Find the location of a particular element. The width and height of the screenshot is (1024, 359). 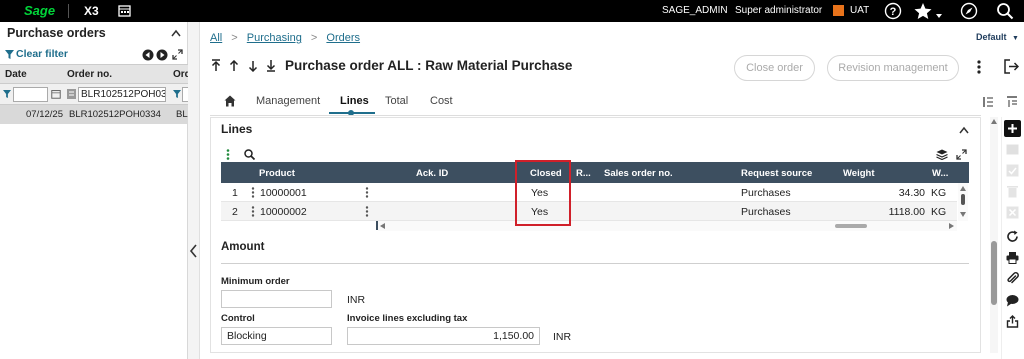

column-sales-order-no: Sales order no. is located at coordinates (638, 173).